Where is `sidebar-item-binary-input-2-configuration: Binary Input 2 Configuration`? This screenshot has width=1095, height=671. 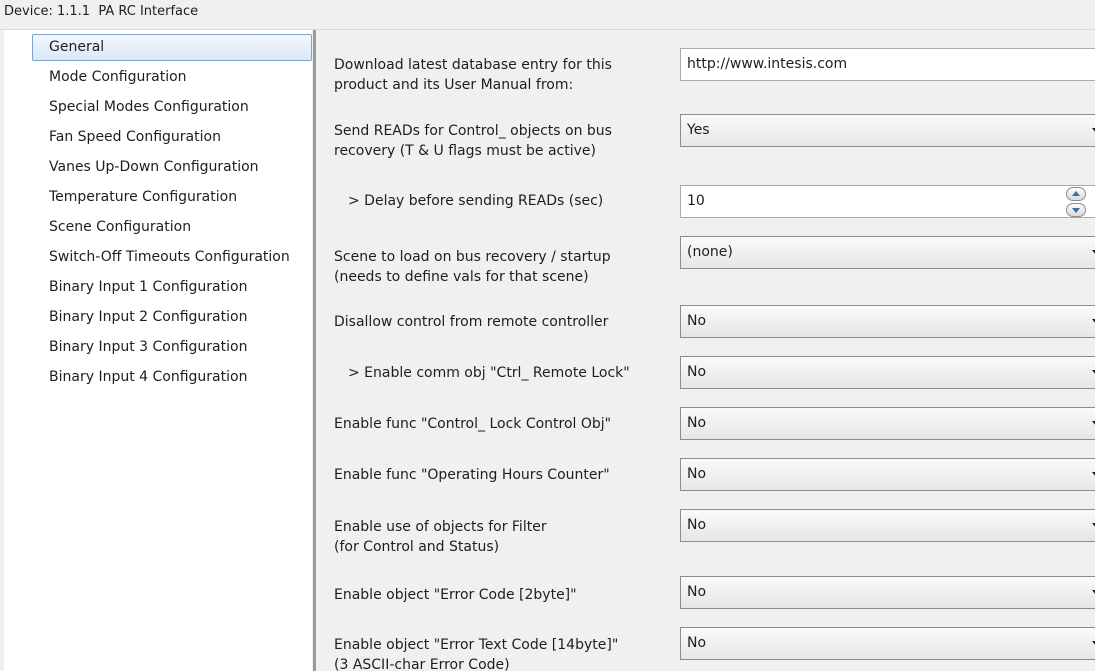 sidebar-item-binary-input-2-configuration: Binary Input 2 Configuration is located at coordinates (172, 317).